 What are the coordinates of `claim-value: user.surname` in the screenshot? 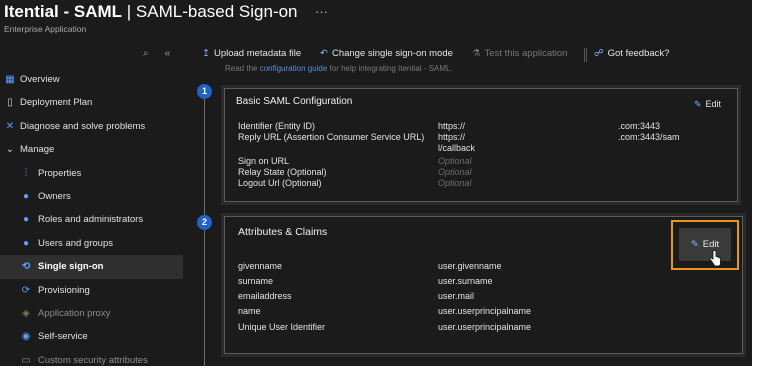 It's located at (465, 281).